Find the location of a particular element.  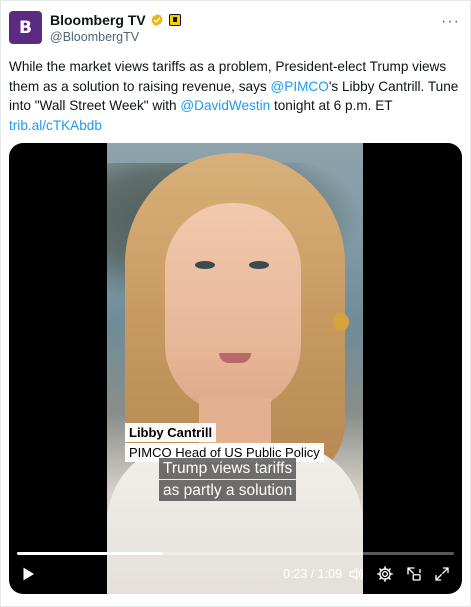

avatar: B is located at coordinates (25, 27).